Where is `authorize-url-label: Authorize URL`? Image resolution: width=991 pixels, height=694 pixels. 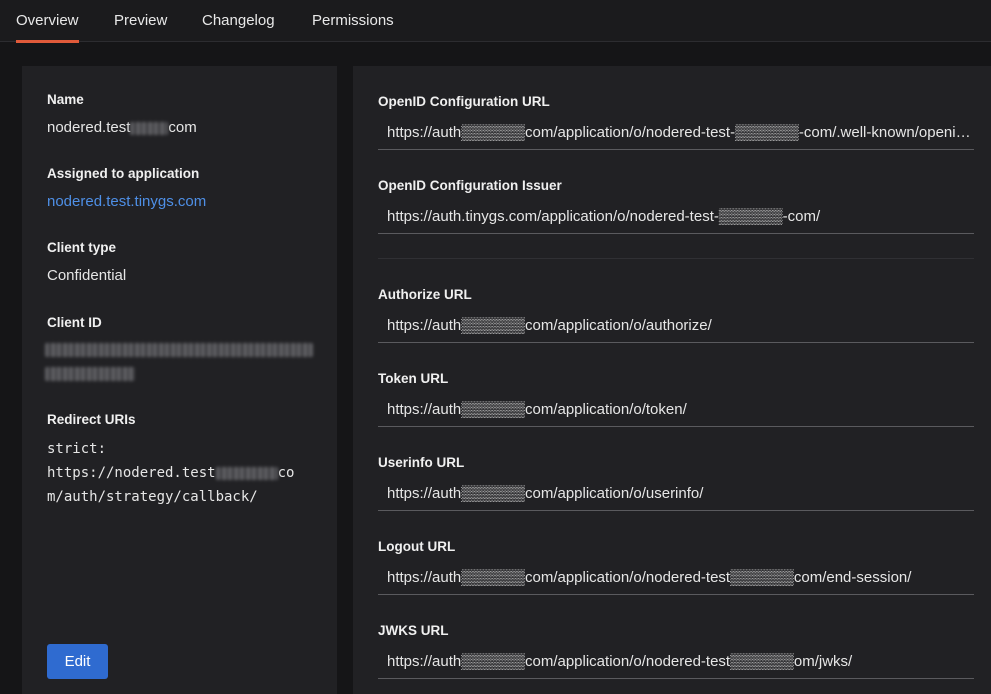 authorize-url-label: Authorize URL is located at coordinates (425, 294).